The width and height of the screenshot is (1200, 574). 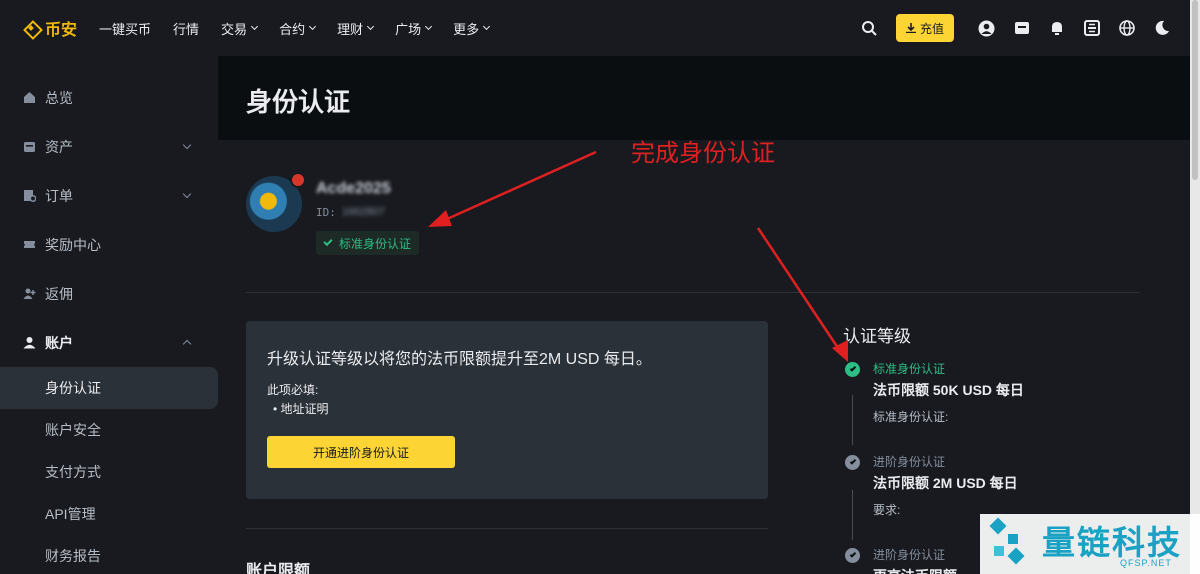 I want to click on annotation-arrows, so click(x=638, y=256).